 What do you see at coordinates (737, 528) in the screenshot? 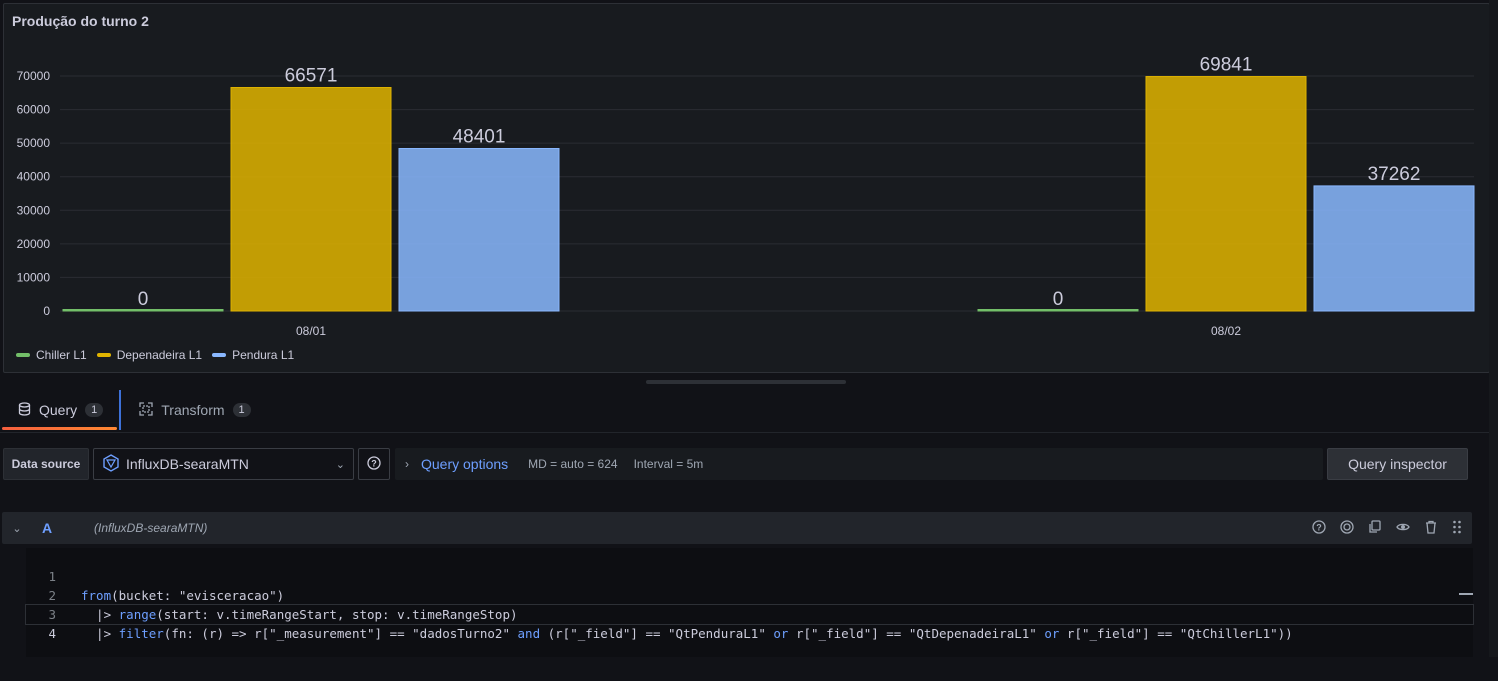
I see `query-row-header: ⌄ A (InfluxDB-searaMTN) ?` at bounding box center [737, 528].